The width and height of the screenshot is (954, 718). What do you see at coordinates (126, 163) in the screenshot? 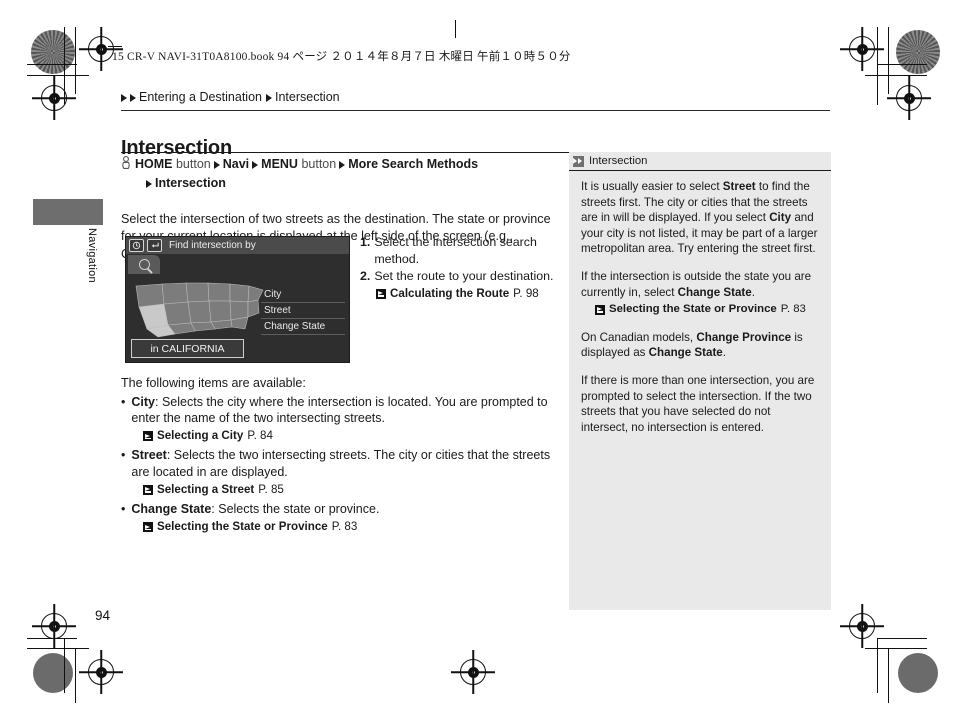
I see `hand-pointer-icon` at bounding box center [126, 163].